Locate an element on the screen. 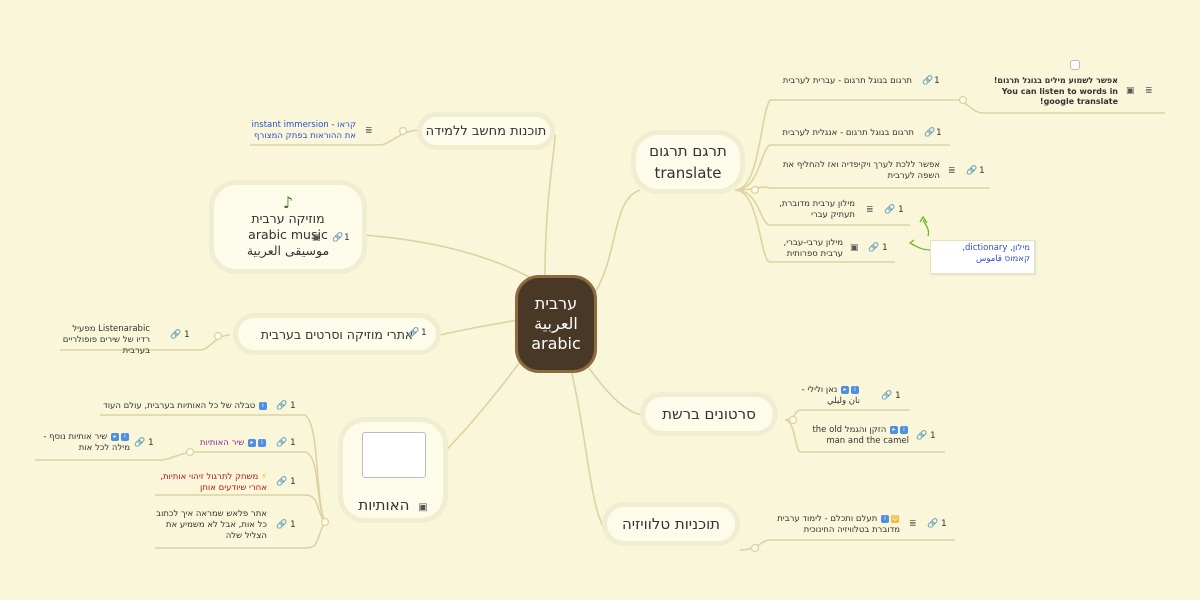  letters-item-4-count: 1 is located at coordinates (293, 525).